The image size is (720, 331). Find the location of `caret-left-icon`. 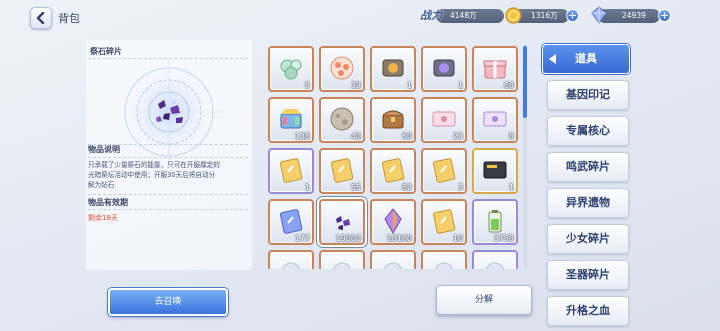

caret-left-icon is located at coordinates (552, 59).